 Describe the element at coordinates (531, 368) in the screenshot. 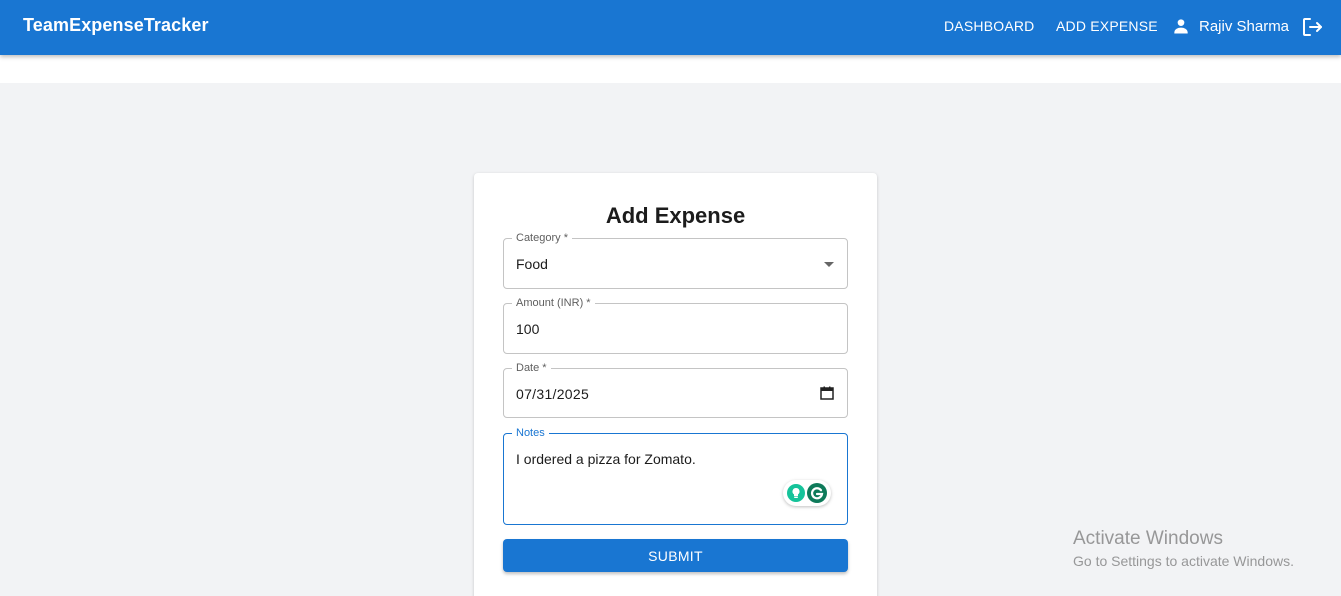

I see `date-label: Date *` at that location.